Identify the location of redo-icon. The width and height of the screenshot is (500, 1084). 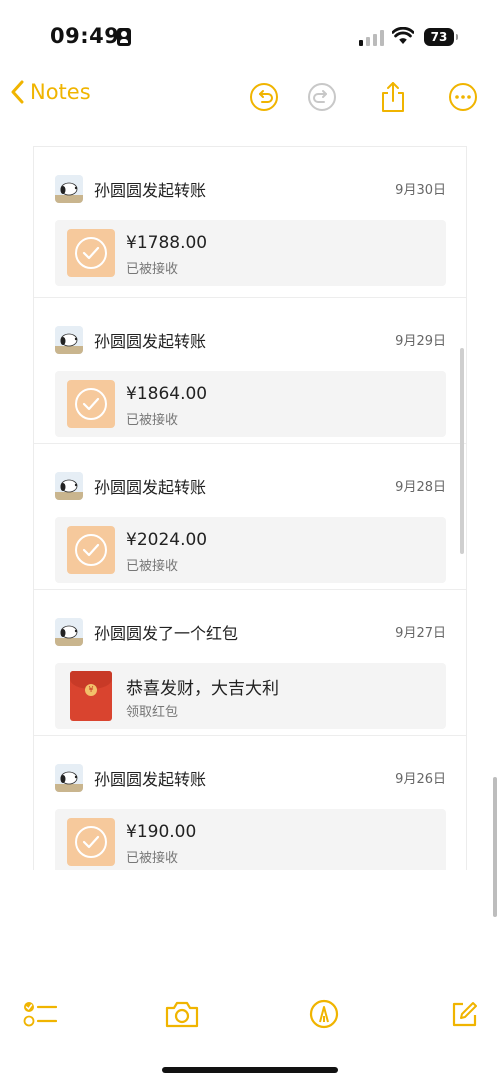
(322, 97).